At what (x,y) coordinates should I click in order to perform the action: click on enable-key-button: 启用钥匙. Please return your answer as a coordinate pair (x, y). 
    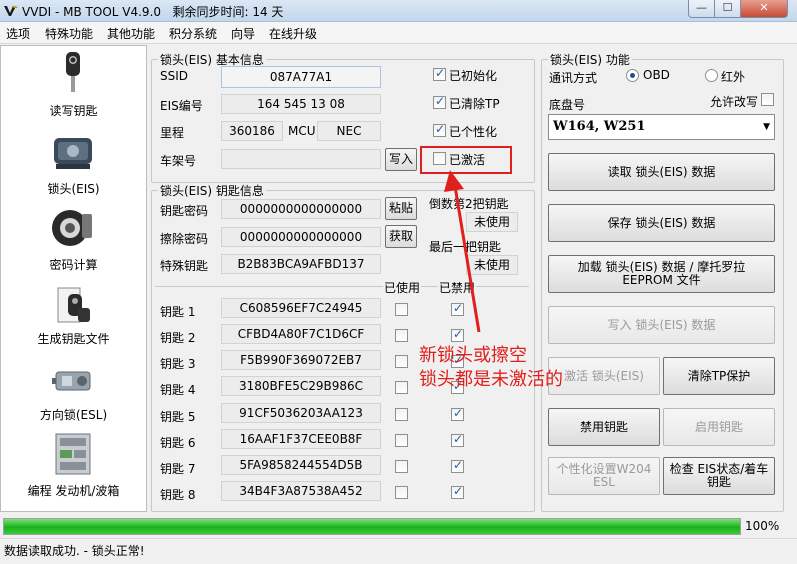
    Looking at the image, I should click on (719, 427).